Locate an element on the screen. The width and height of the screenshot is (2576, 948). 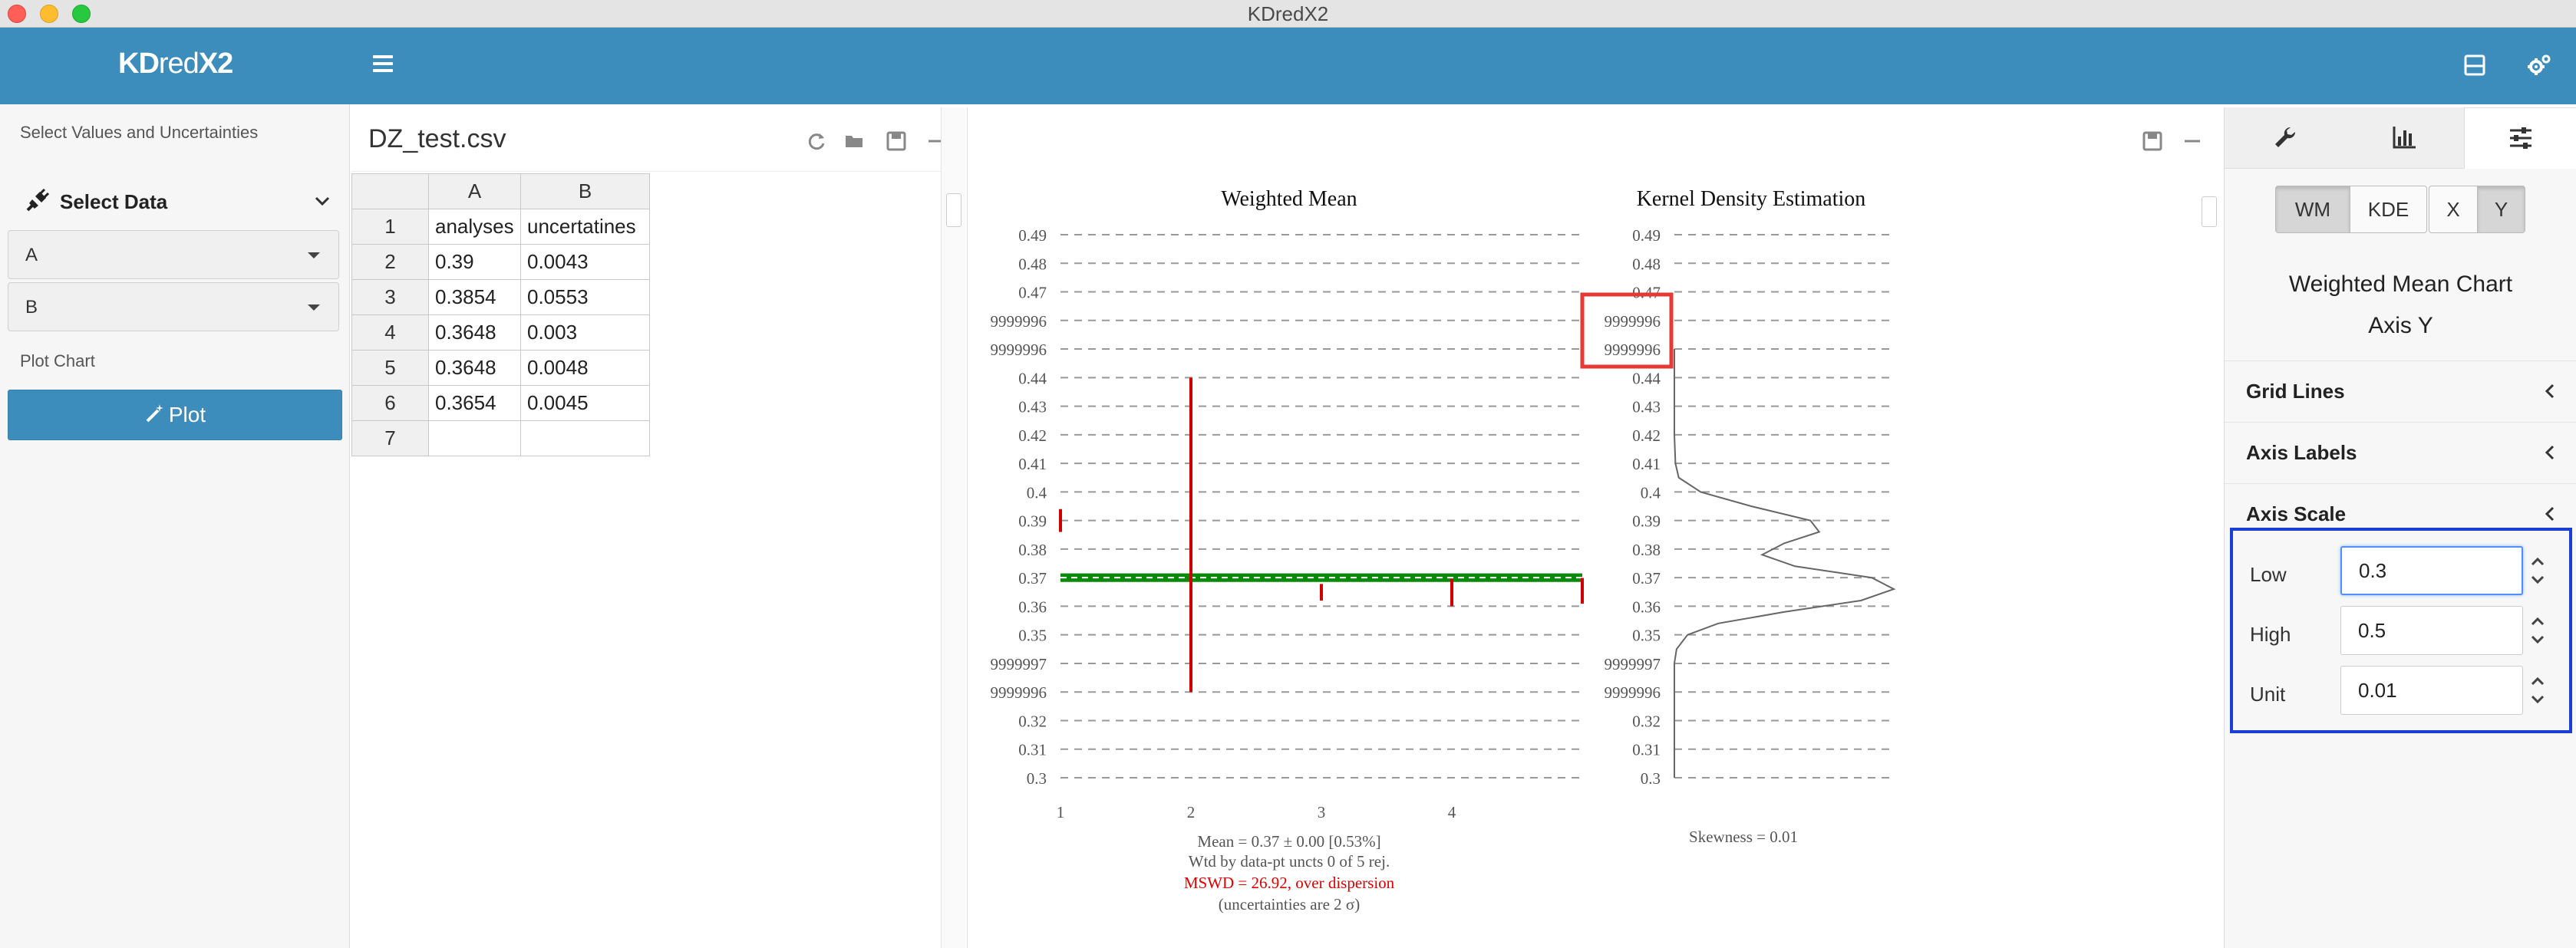
bar-chart-icon is located at coordinates (2404, 138).